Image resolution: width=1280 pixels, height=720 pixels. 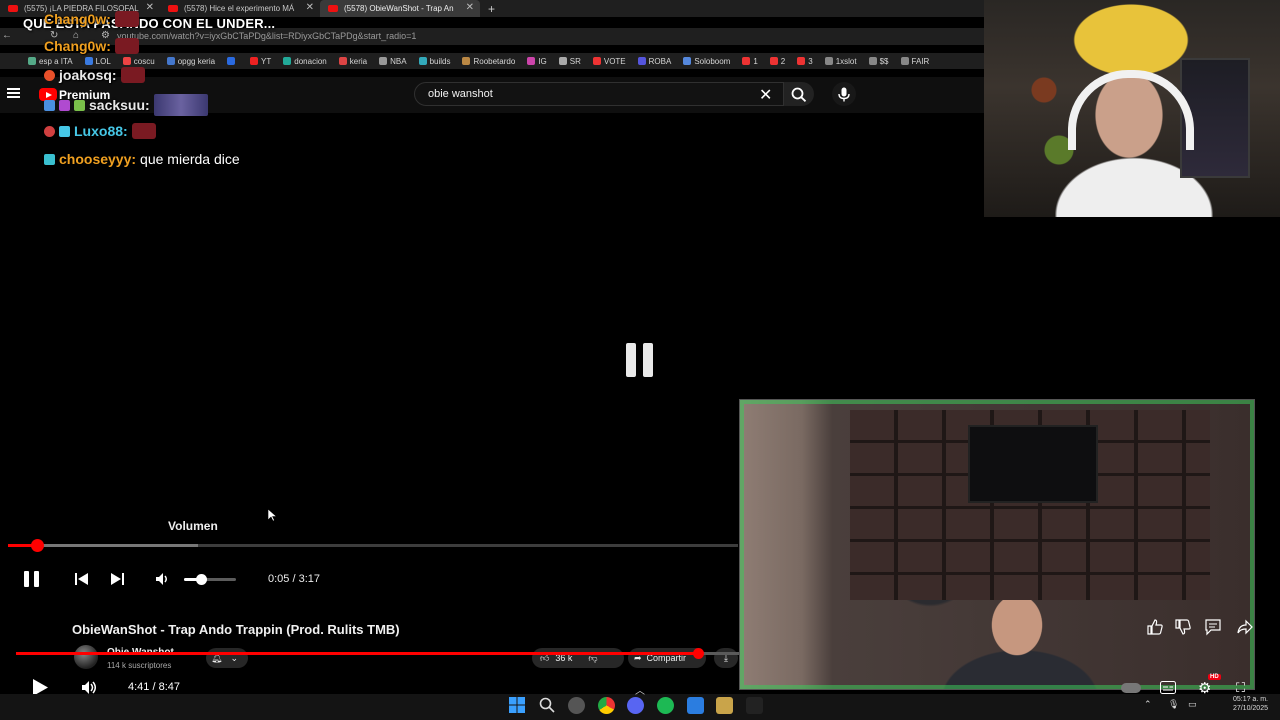 I want to click on channel-avatar, so click(x=86, y=657).